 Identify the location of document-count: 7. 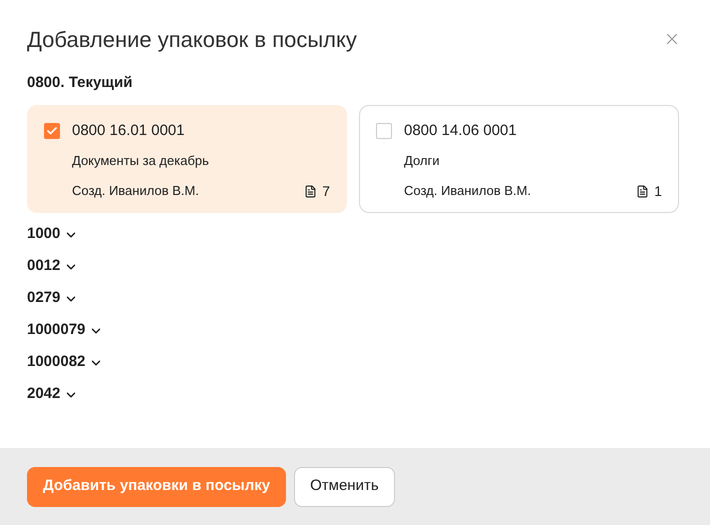
(326, 191).